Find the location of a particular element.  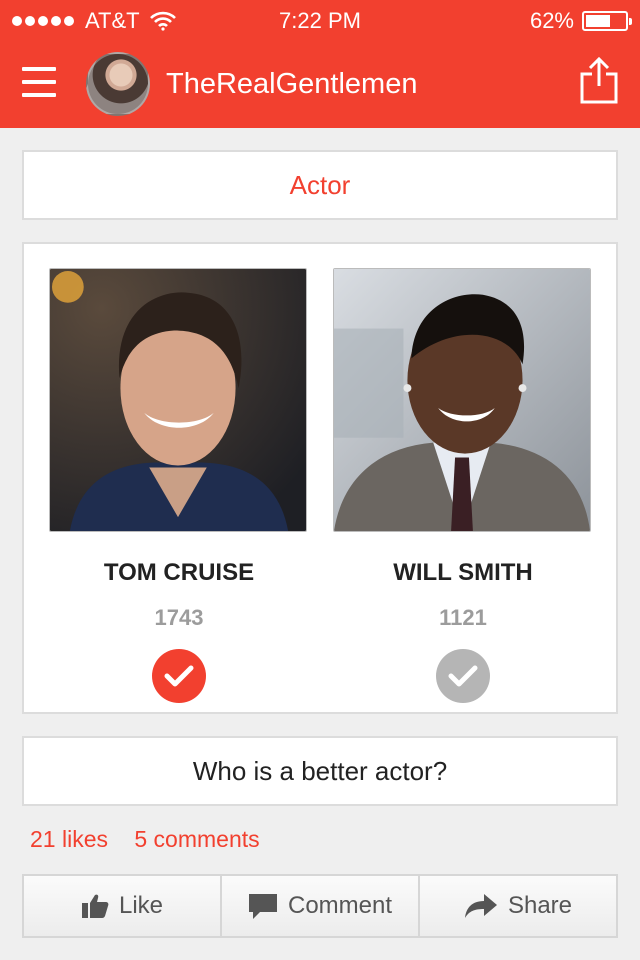

thumbs-up-icon is located at coordinates (95, 906).